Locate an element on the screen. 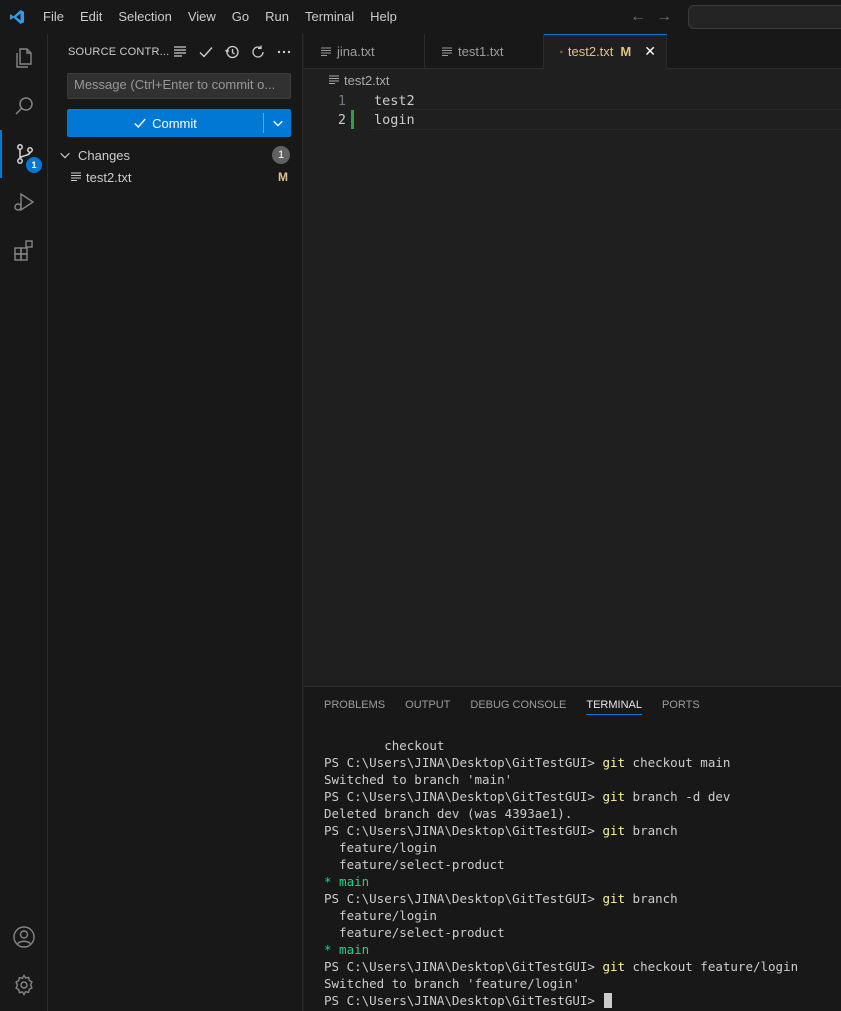 The image size is (841, 1011). terminal-line: PS C:\Users\JINA\Desktop\GitTestGUI> is located at coordinates (579, 1000).